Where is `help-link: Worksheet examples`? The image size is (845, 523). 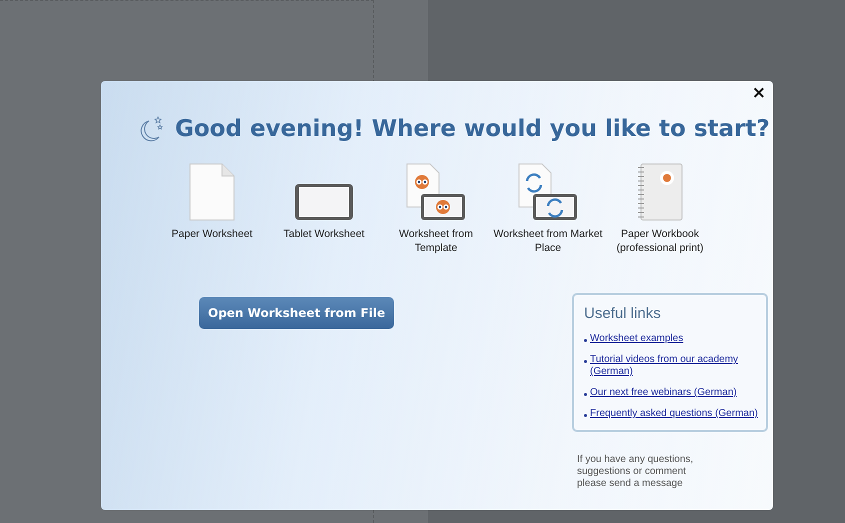 help-link: Worksheet examples is located at coordinates (637, 339).